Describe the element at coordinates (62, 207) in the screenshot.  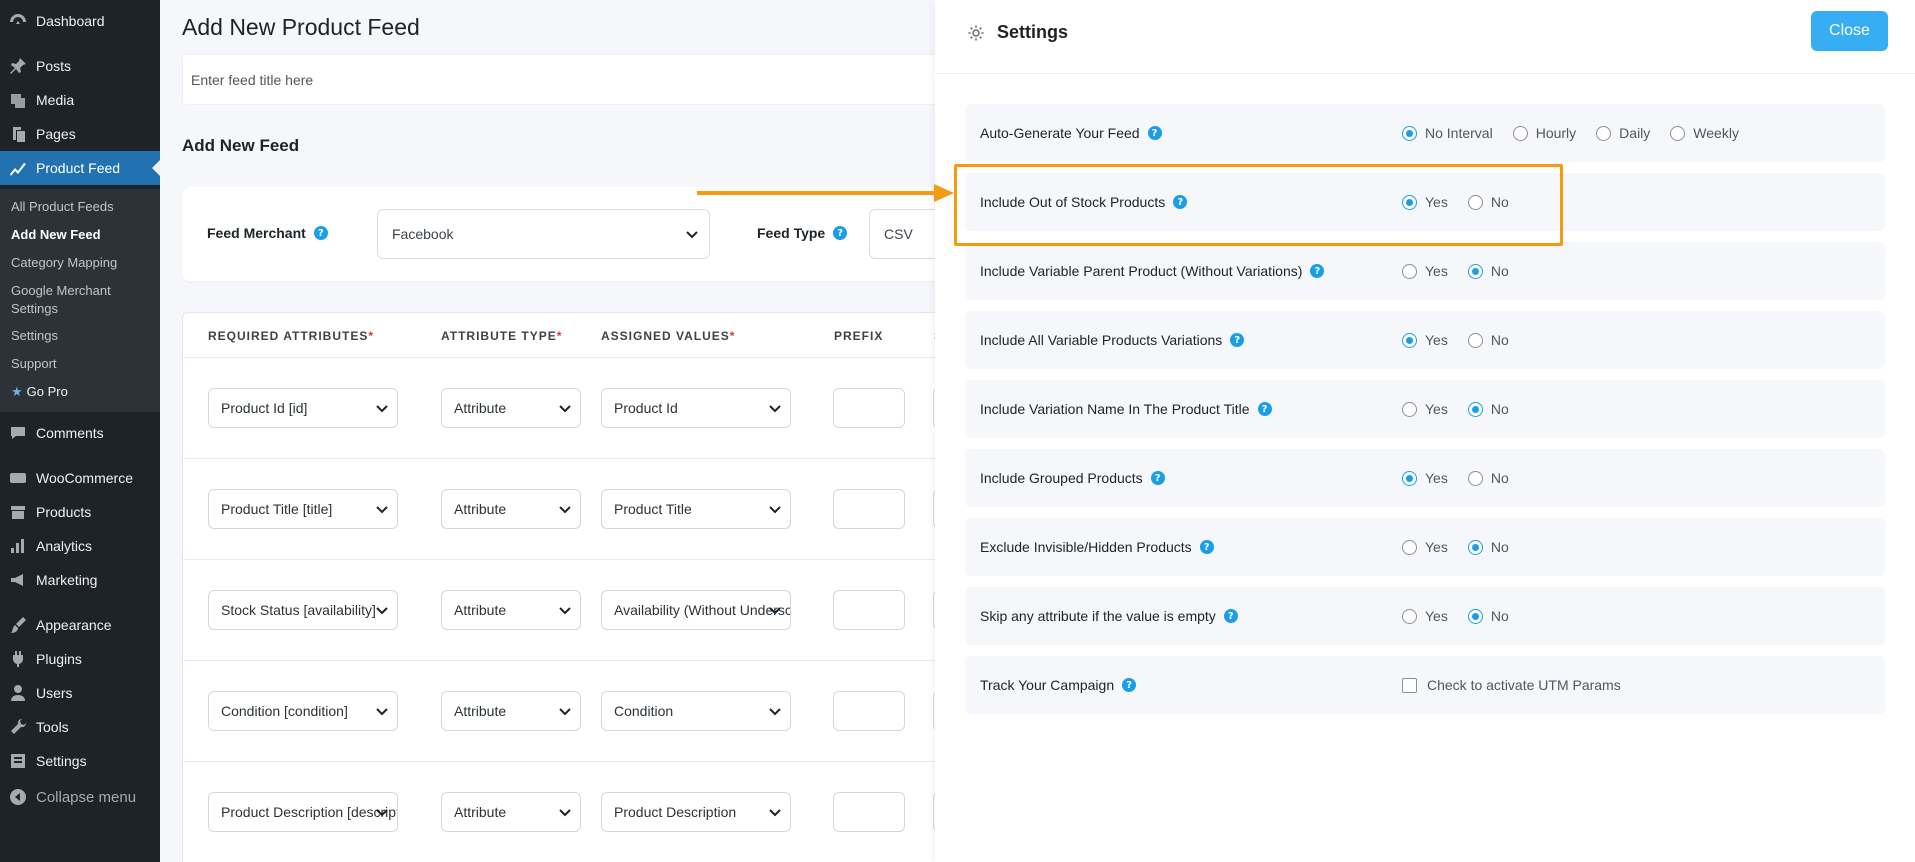
I see `submenu-all-product-feeds: All Product Feeds` at that location.